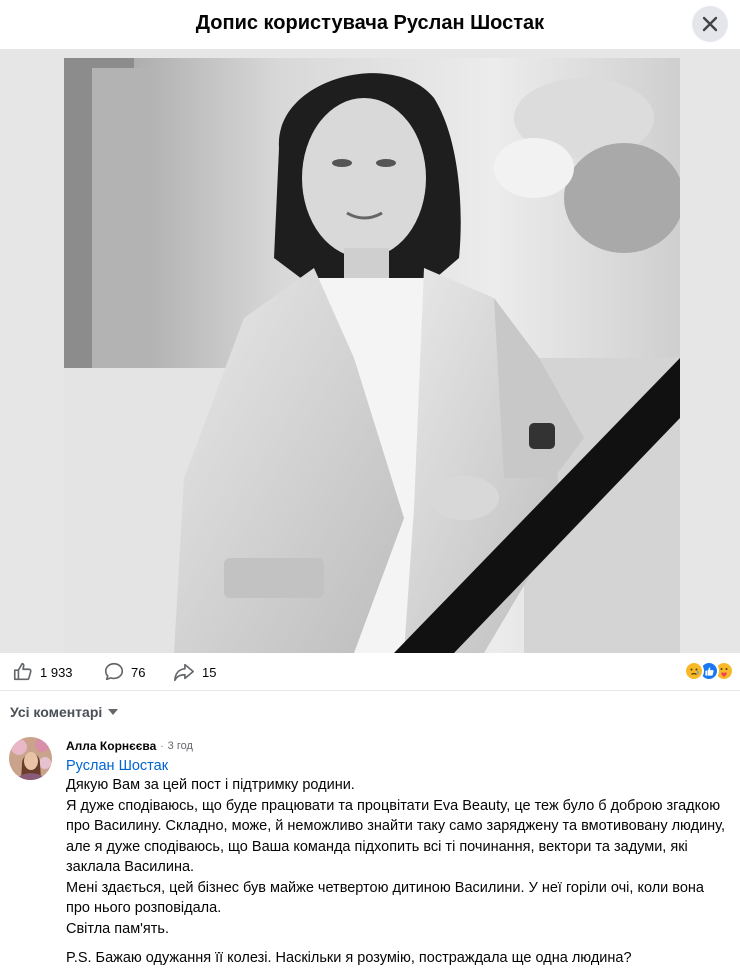  I want to click on like-button: 1 933, so click(42, 672).